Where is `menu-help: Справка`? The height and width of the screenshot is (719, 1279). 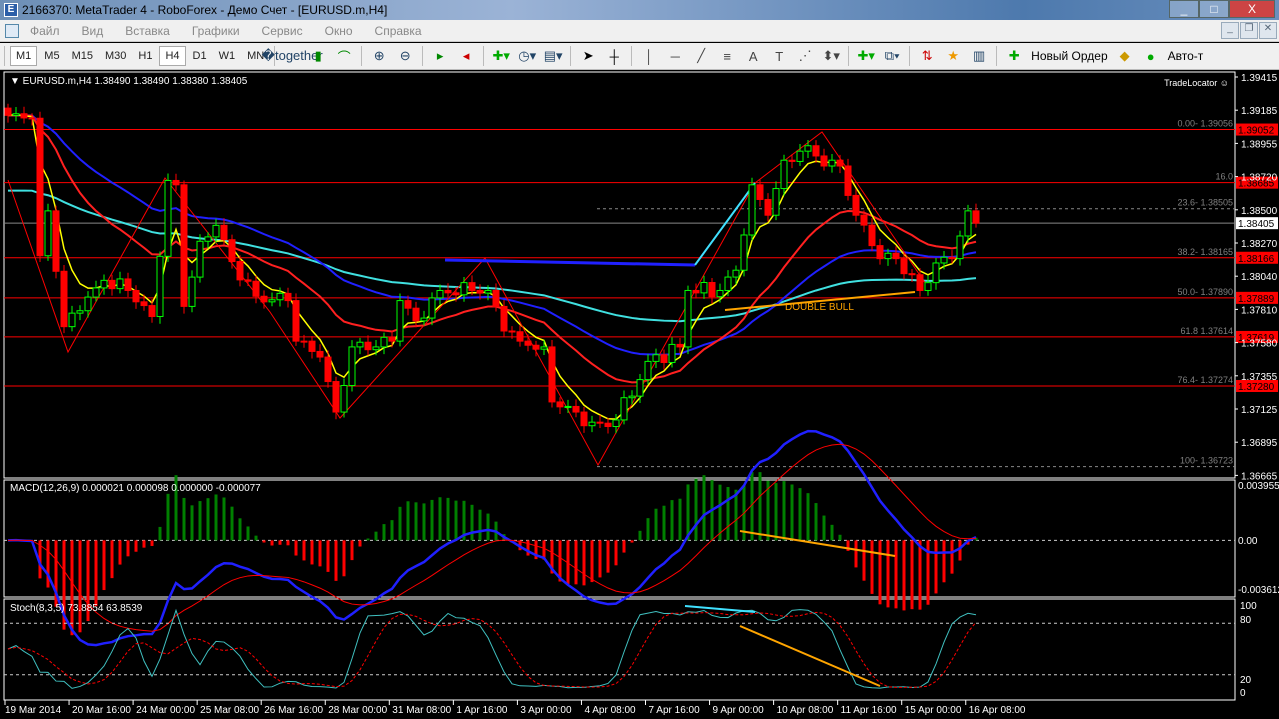
menu-help: Справка is located at coordinates (398, 31).